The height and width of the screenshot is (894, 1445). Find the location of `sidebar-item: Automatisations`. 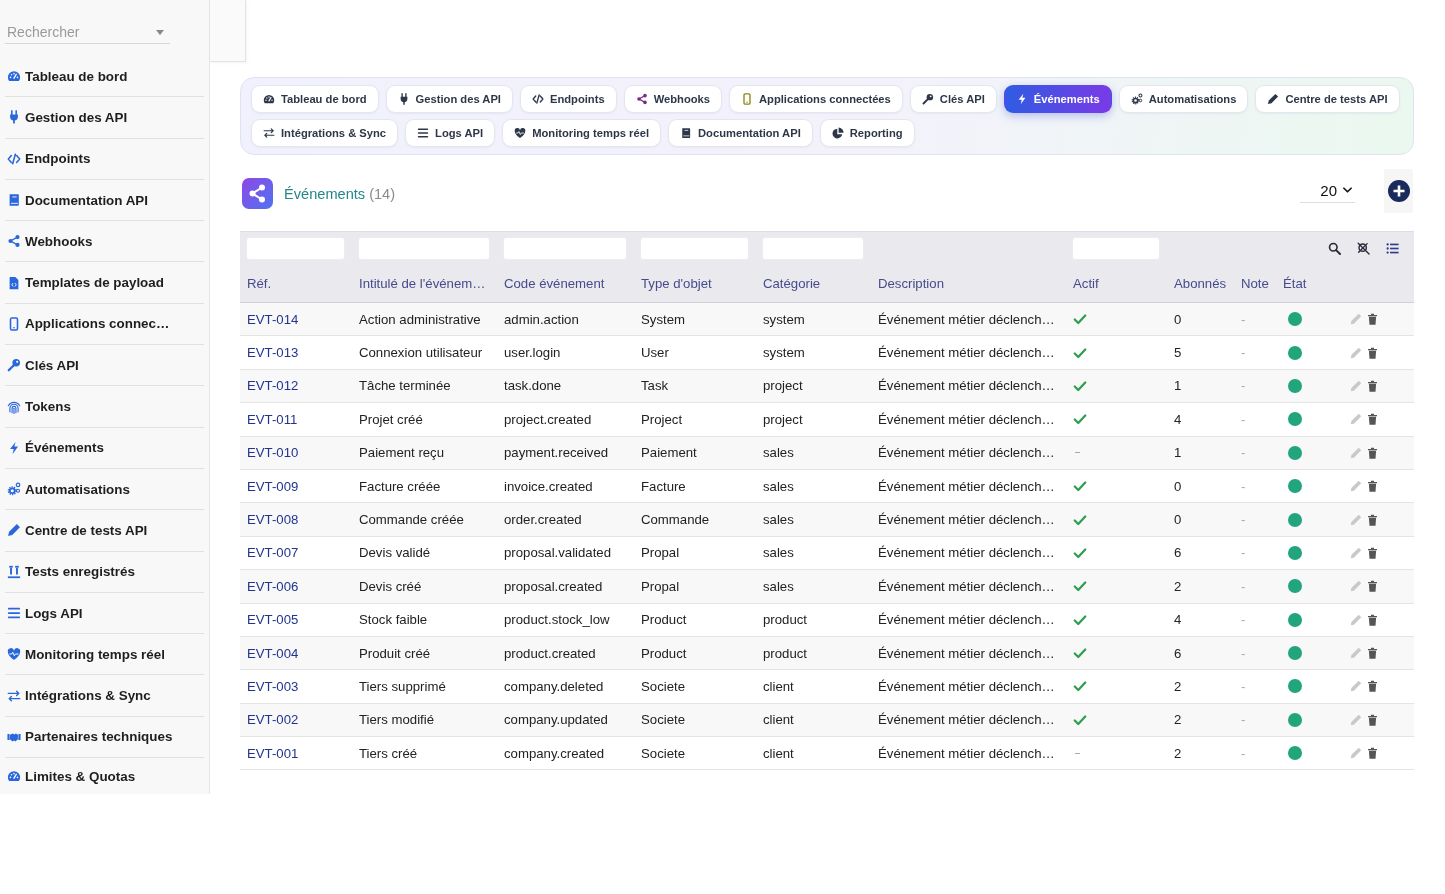

sidebar-item: Automatisations is located at coordinates (104, 489).